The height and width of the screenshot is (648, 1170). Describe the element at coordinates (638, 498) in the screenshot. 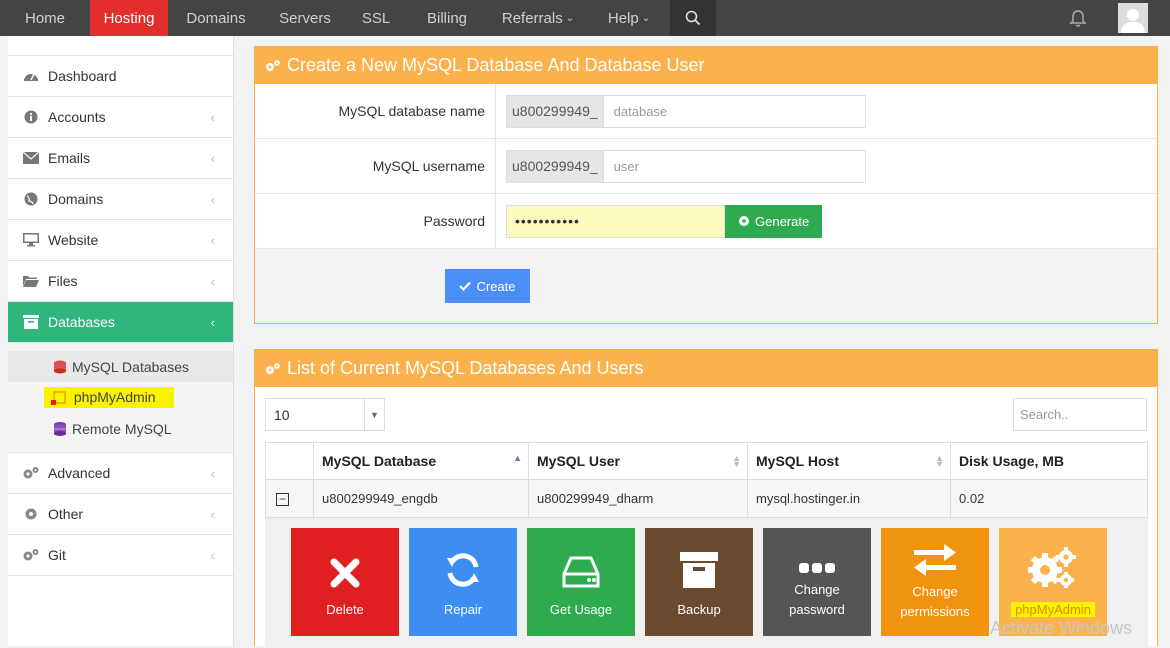

I see `cell-user: u800299949_dharm` at that location.